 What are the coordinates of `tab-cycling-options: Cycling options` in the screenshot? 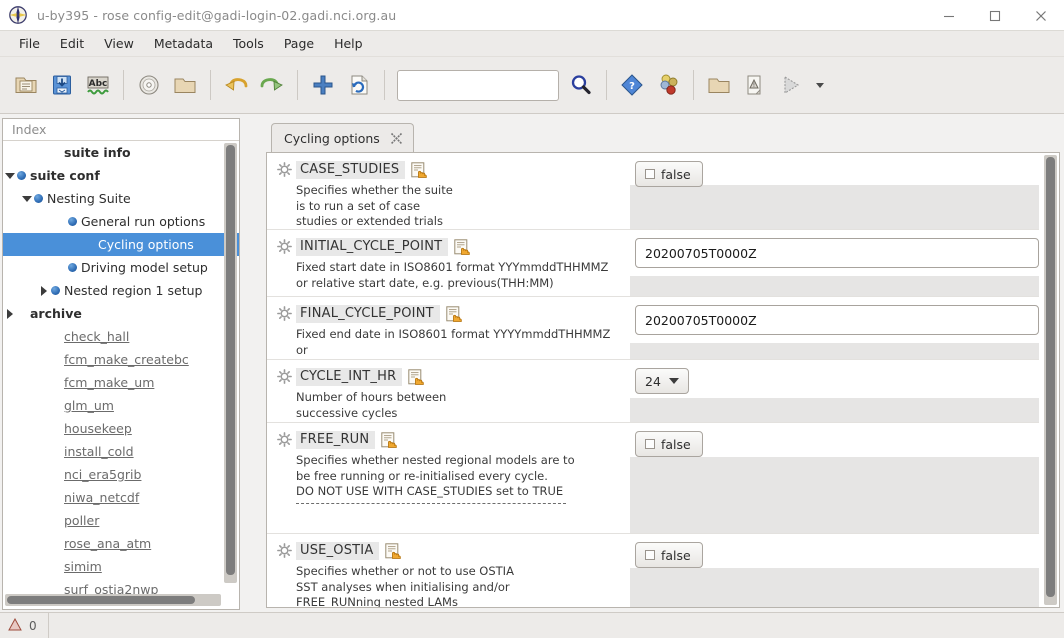 It's located at (342, 138).